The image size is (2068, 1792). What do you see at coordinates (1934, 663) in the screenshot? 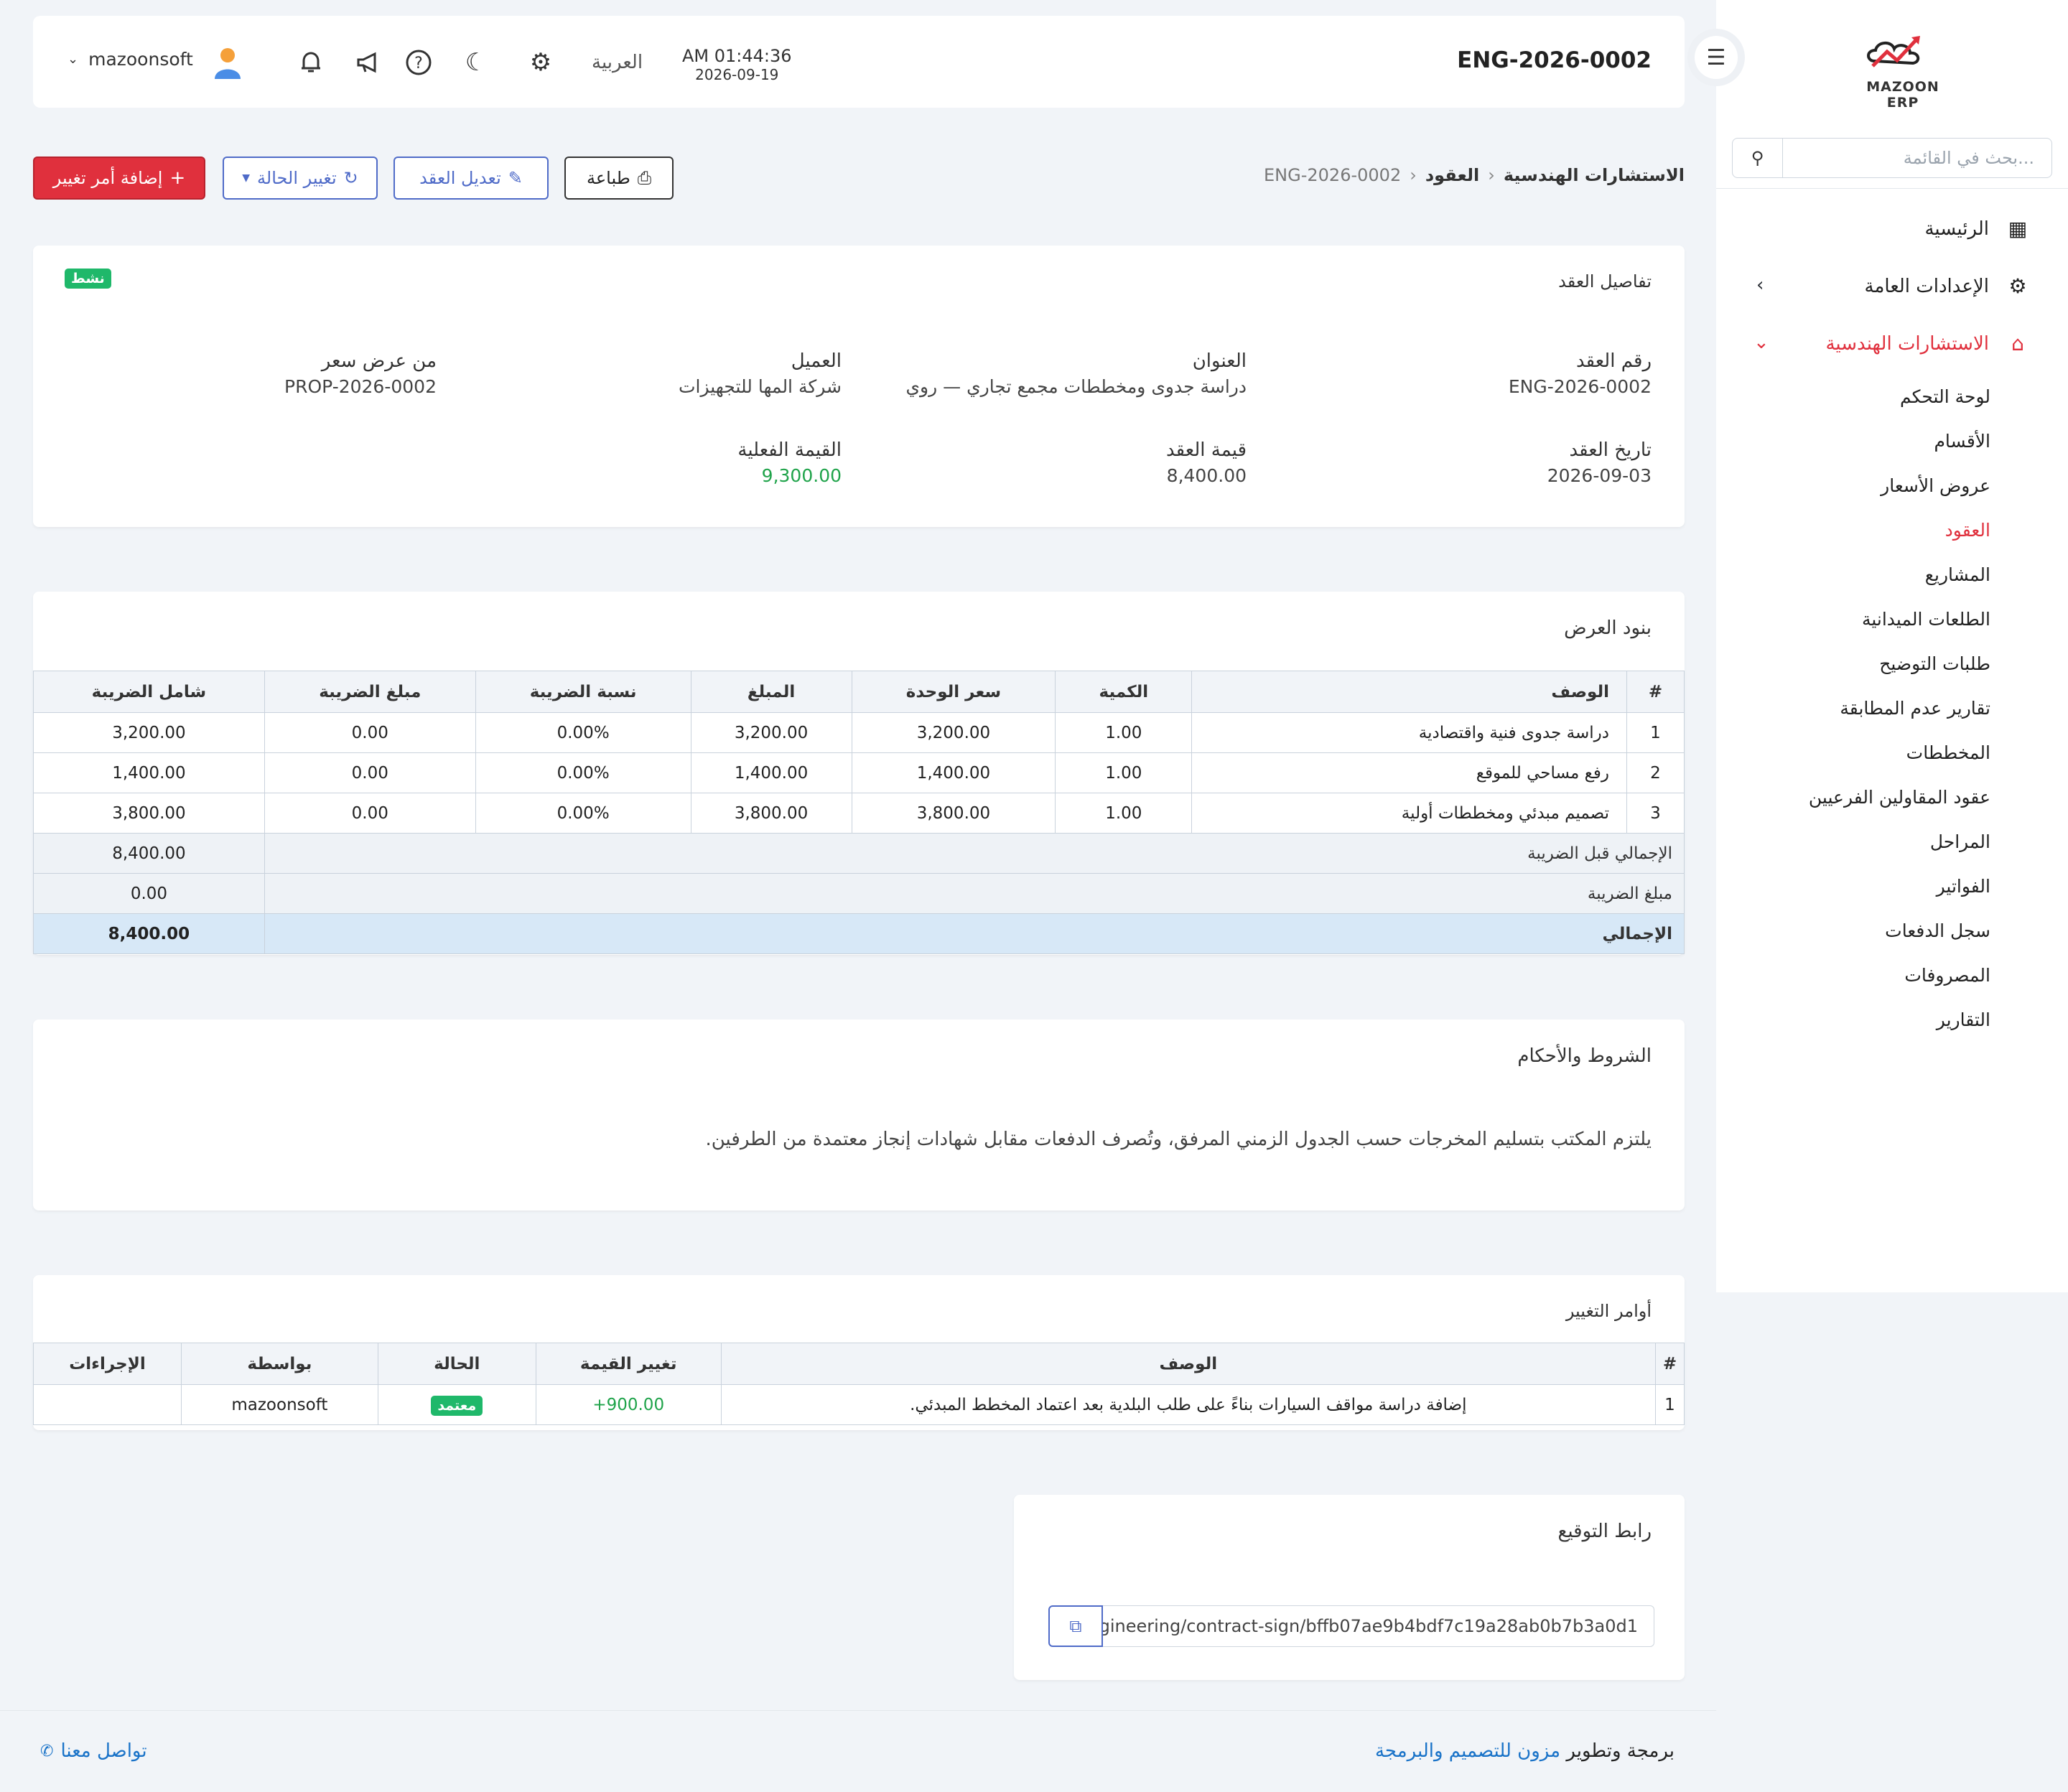
I see `sidebar-sub-rfi: طلبات التوضيح` at bounding box center [1934, 663].